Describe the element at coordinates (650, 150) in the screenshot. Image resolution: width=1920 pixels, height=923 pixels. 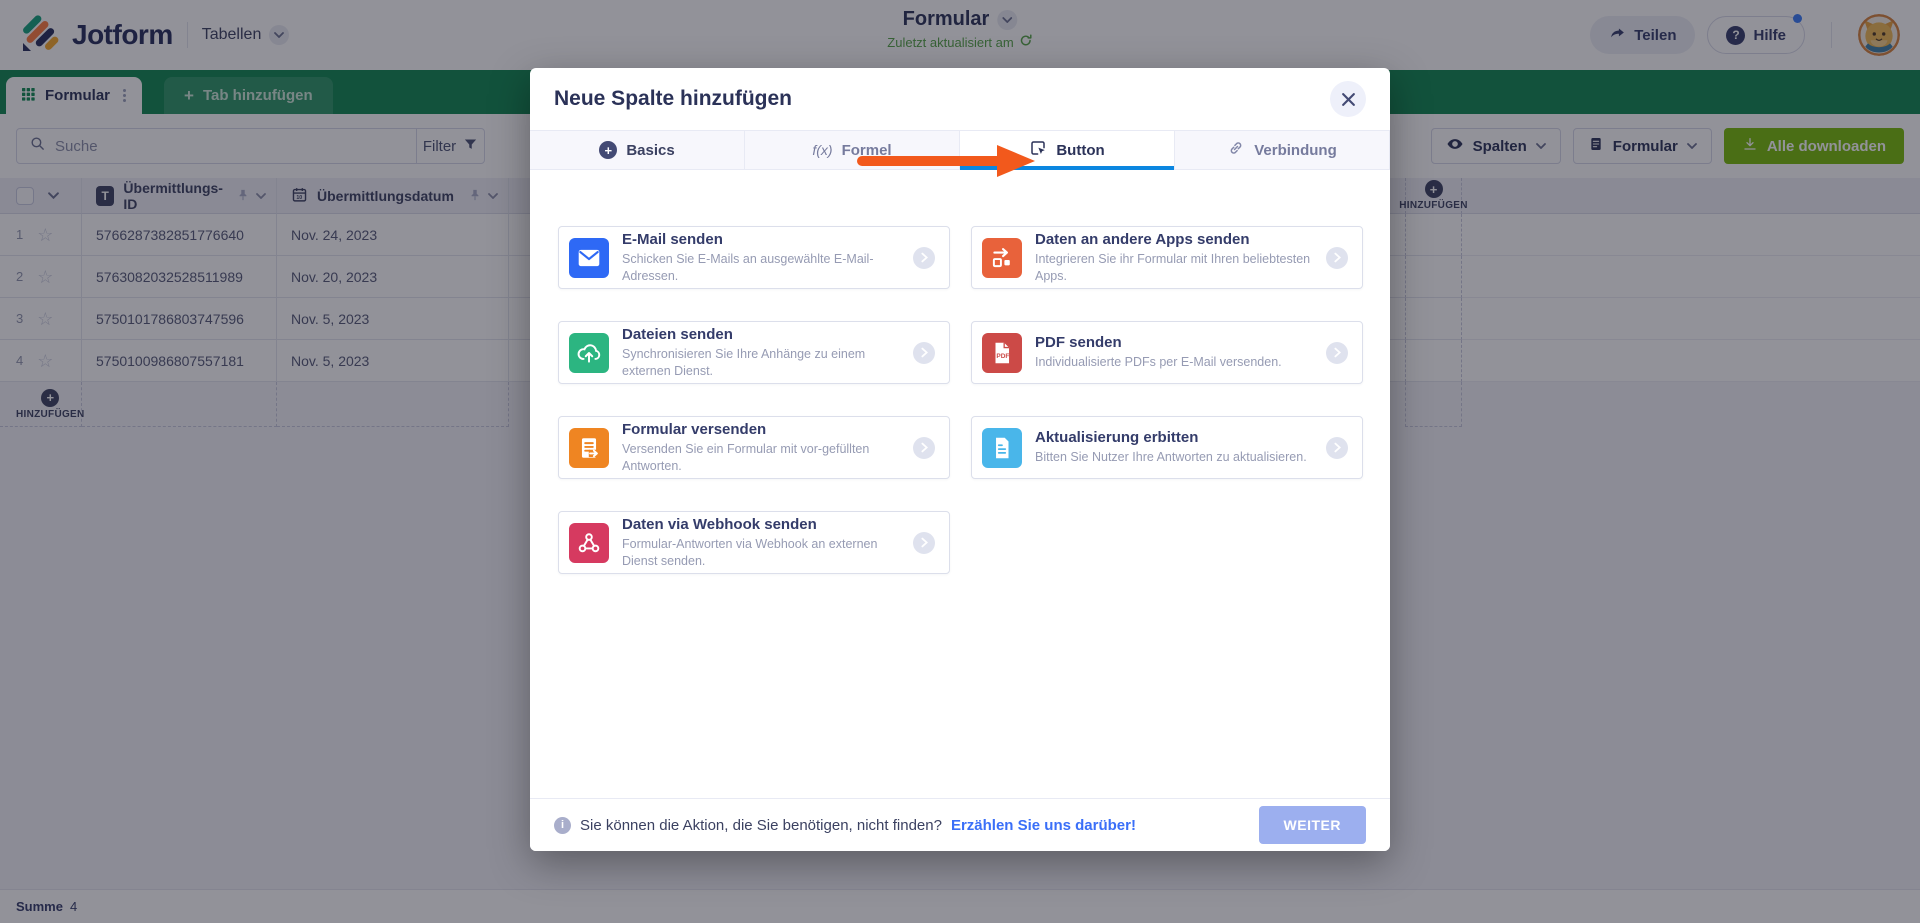
I see `tab-label: Basics` at that location.